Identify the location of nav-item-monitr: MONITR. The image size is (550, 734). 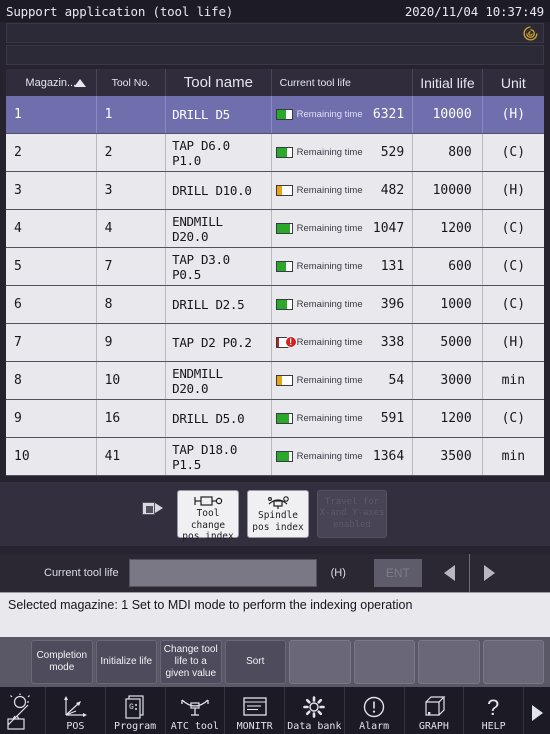
(255, 710).